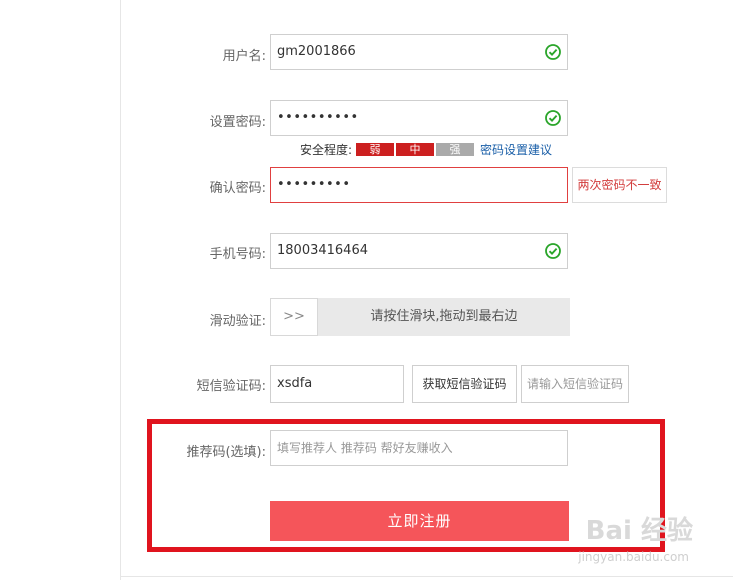 This screenshot has height=580, width=733. Describe the element at coordinates (294, 317) in the screenshot. I see `slider-handle: >>` at that location.